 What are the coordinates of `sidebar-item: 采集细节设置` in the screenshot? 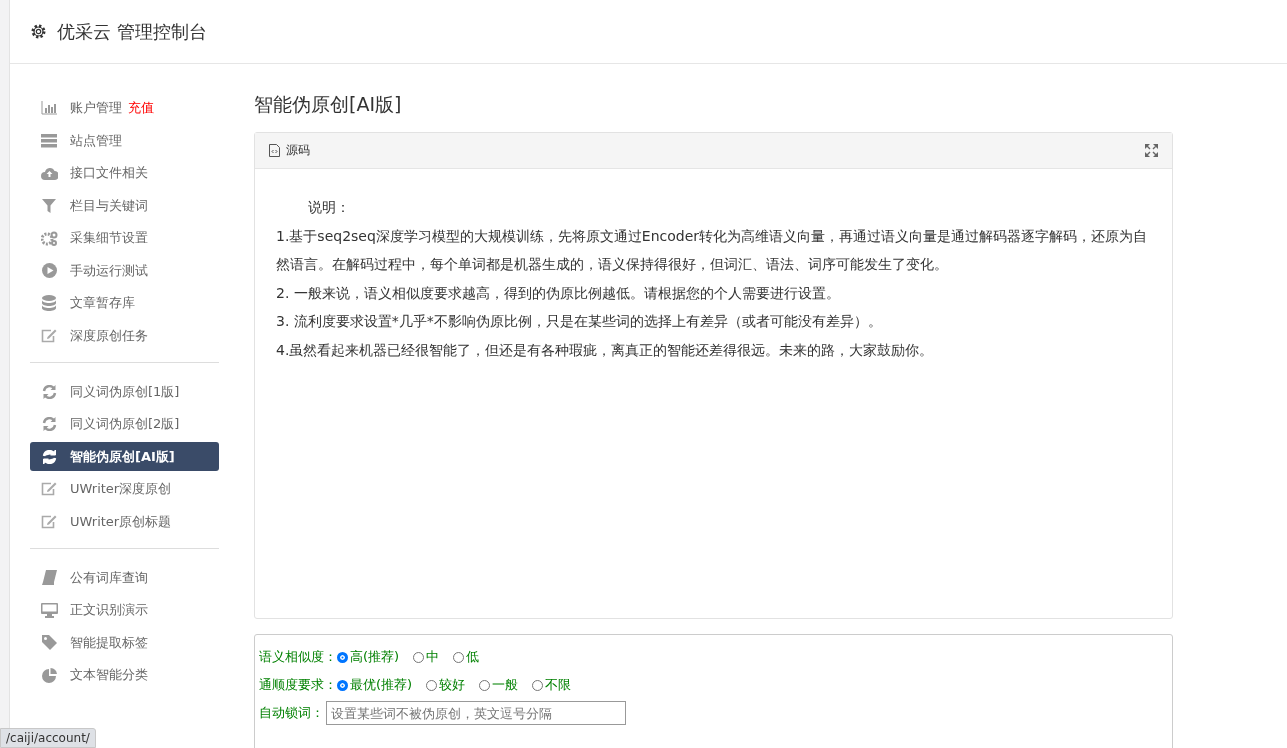 It's located at (124, 238).